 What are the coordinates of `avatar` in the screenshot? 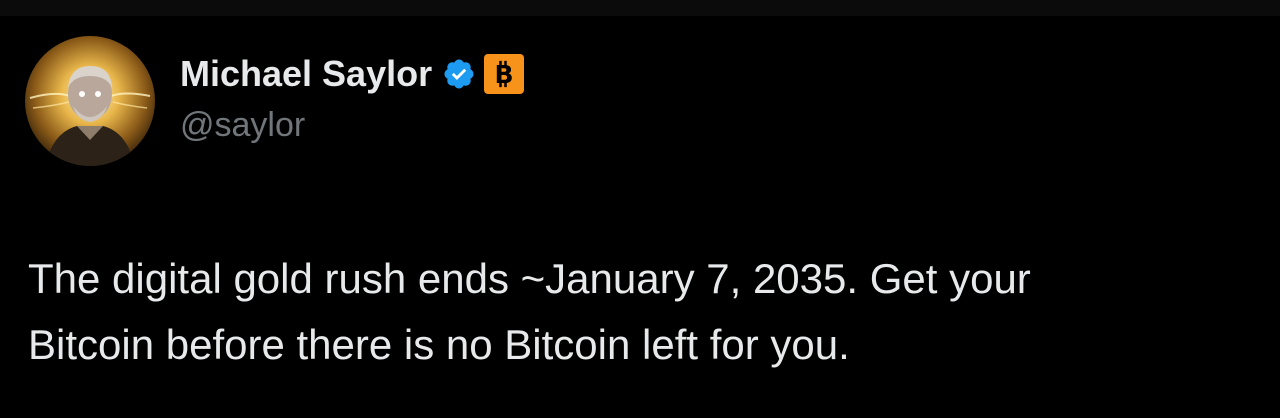 It's located at (90, 101).